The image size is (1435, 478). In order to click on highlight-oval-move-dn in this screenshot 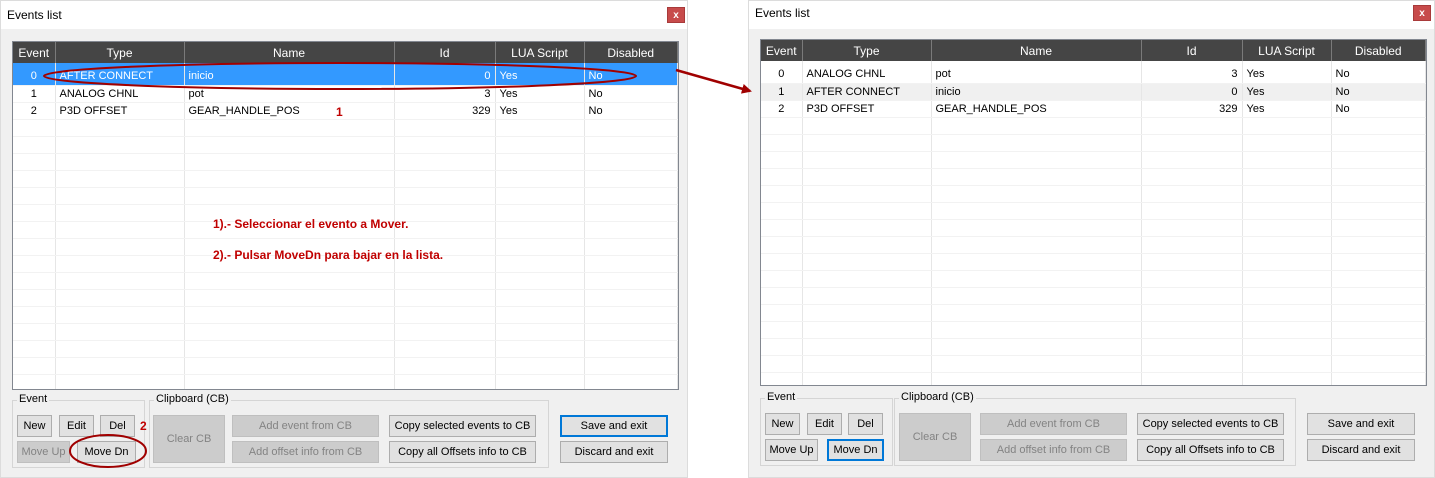, I will do `click(108, 451)`.